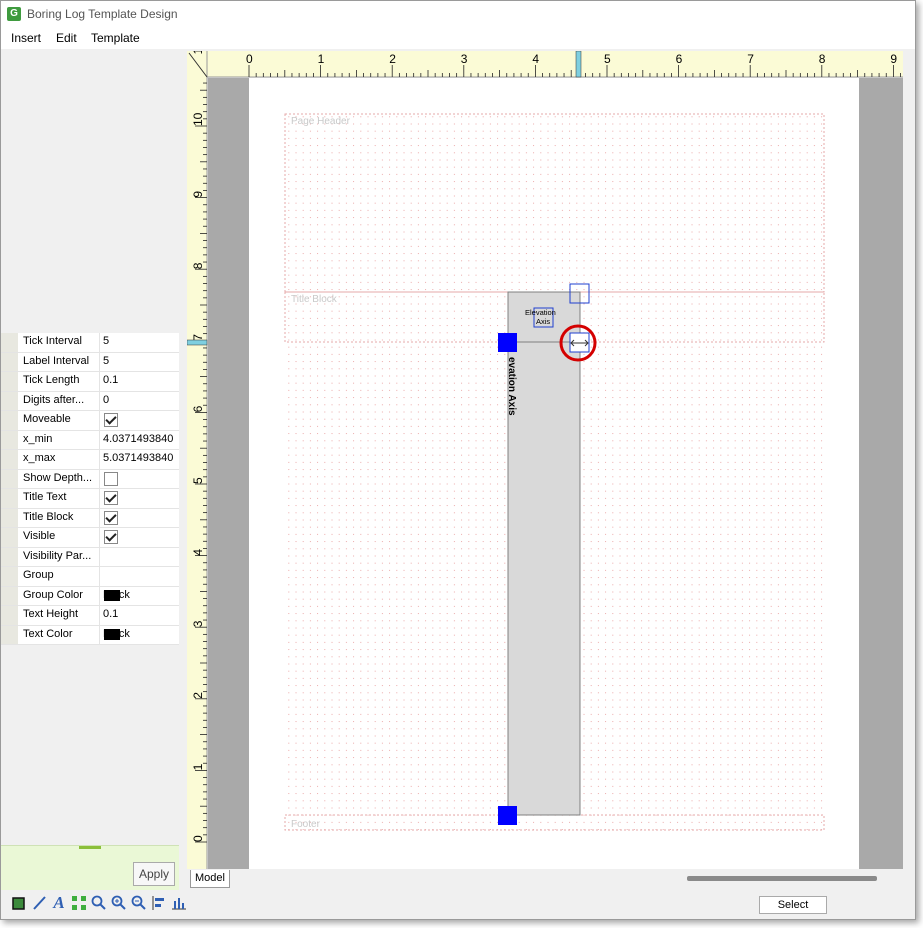 The height and width of the screenshot is (928, 923). Describe the element at coordinates (90, 499) in the screenshot. I see `property-row: Title Text` at that location.